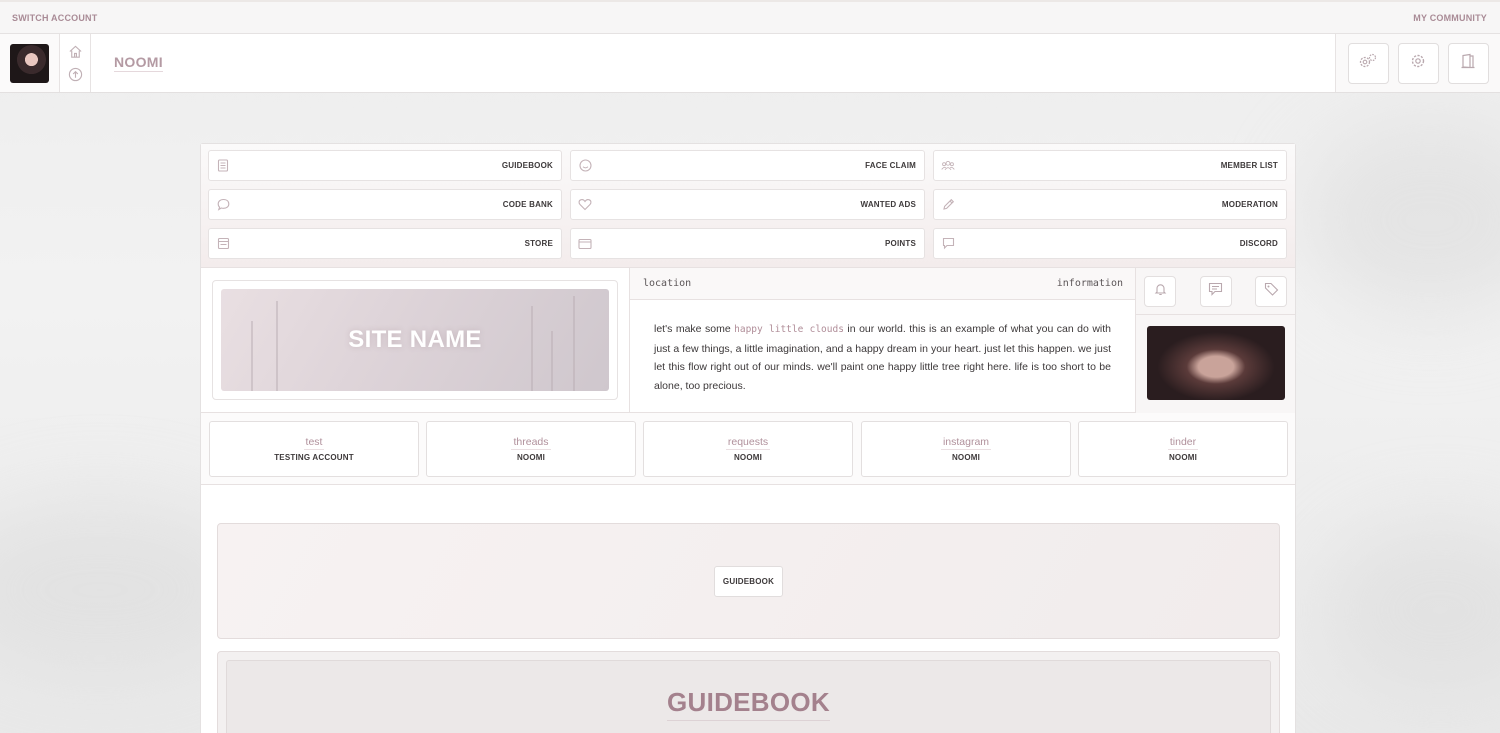 The image size is (1500, 733). I want to click on card-subtitle: TESTING ACCOUNT, so click(314, 457).